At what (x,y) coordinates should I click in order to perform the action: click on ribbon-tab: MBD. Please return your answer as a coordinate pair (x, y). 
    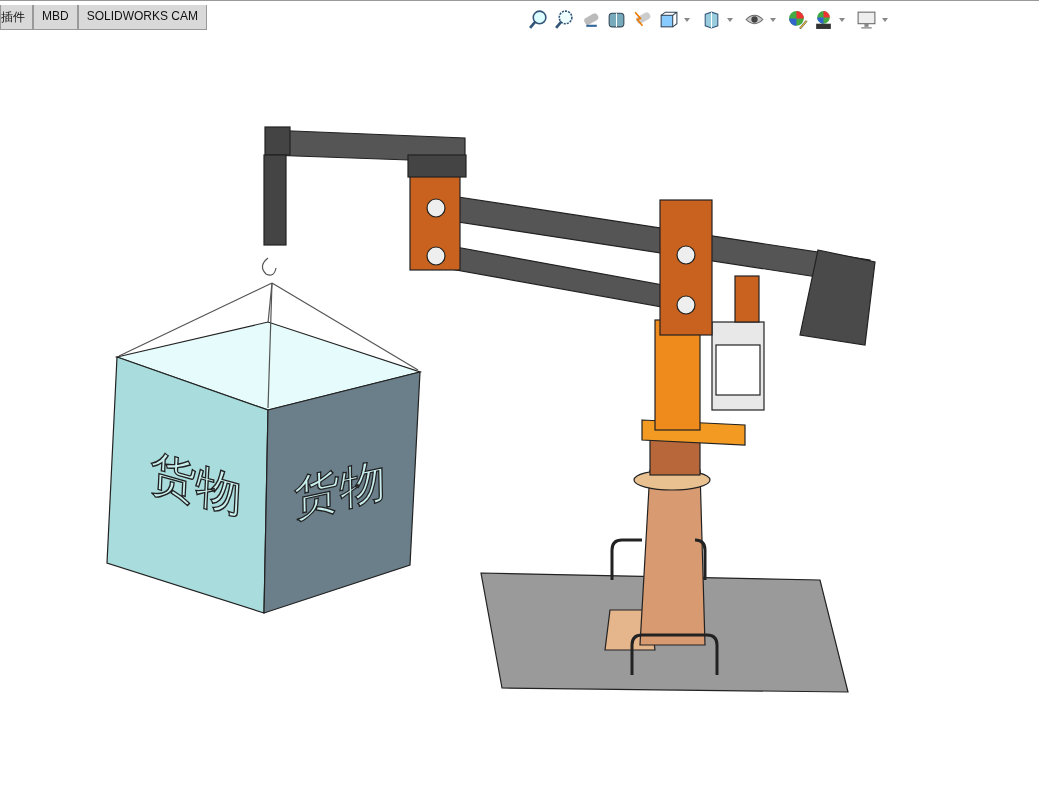
    Looking at the image, I should click on (55, 17).